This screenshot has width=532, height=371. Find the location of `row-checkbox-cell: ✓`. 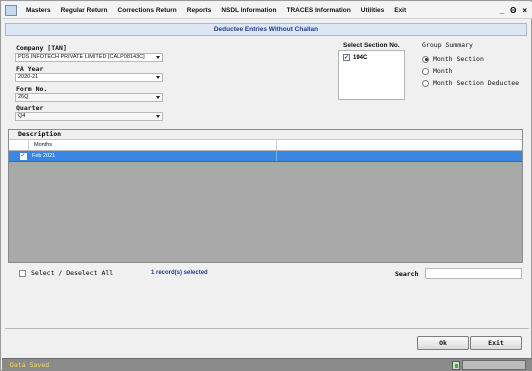

row-checkbox-cell: ✓ is located at coordinates (23, 156).